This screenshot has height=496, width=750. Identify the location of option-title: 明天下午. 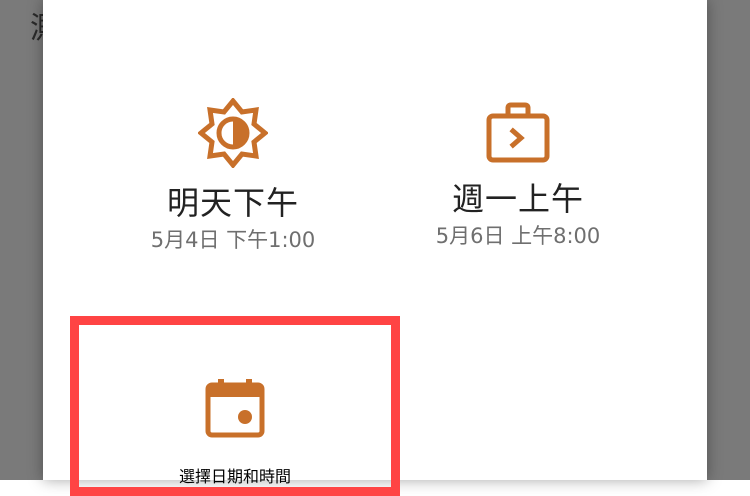
(232, 203).